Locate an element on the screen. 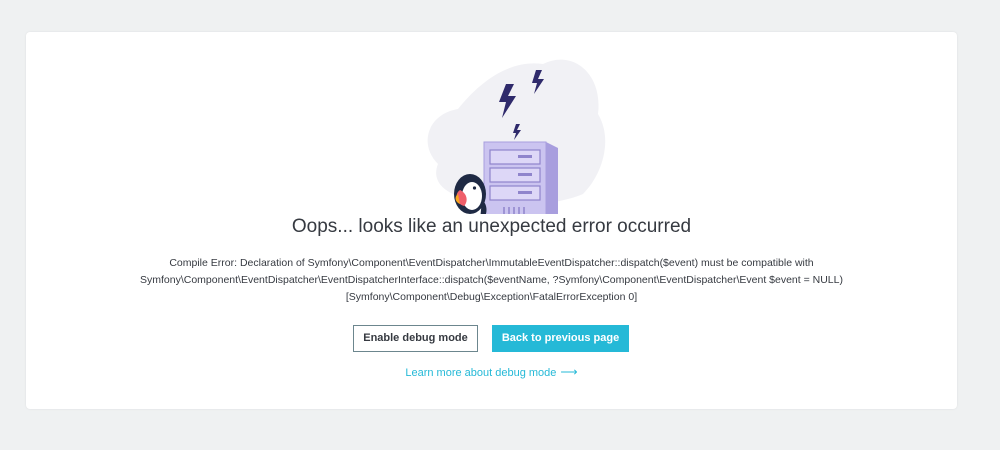  long-right-arrow-icon: ⟶ is located at coordinates (569, 372).